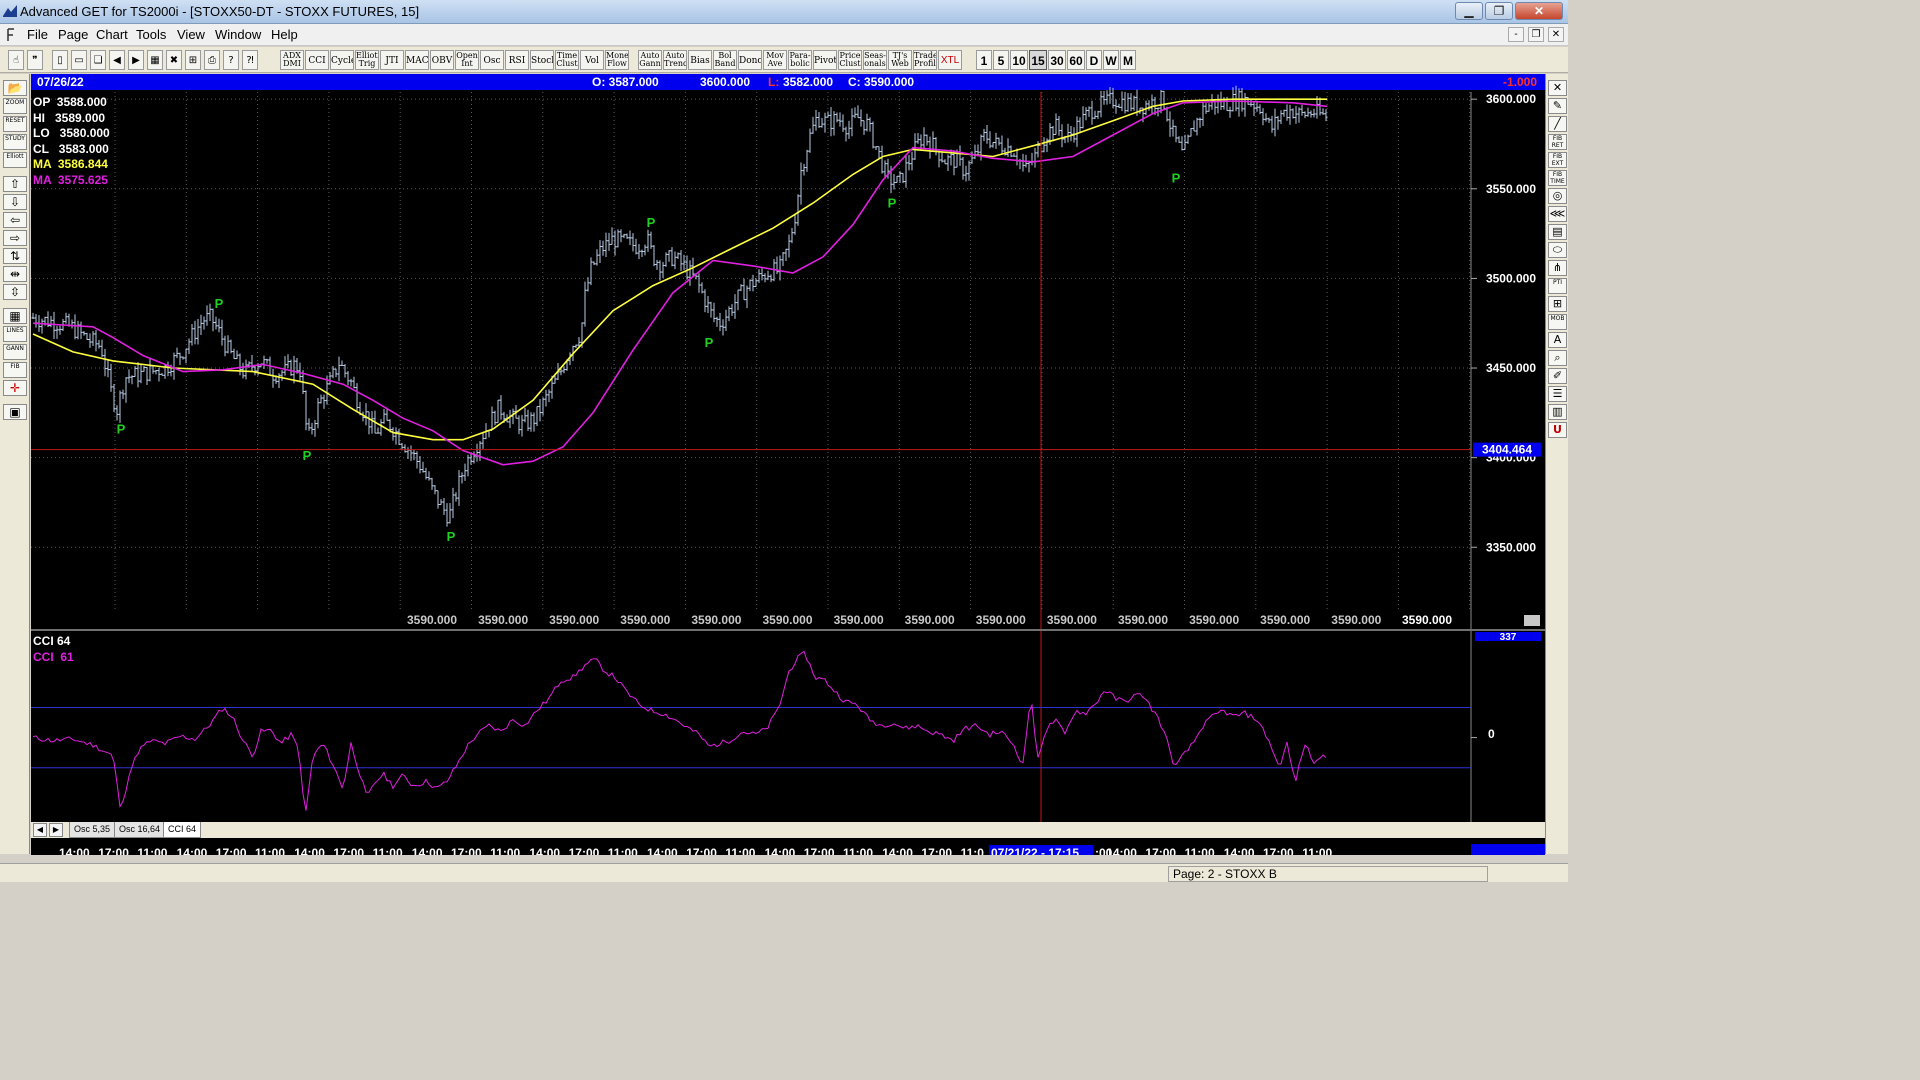 The image size is (1920, 1080). Describe the element at coordinates (775, 60) in the screenshot. I see `study-button-19: Mov Ave` at that location.